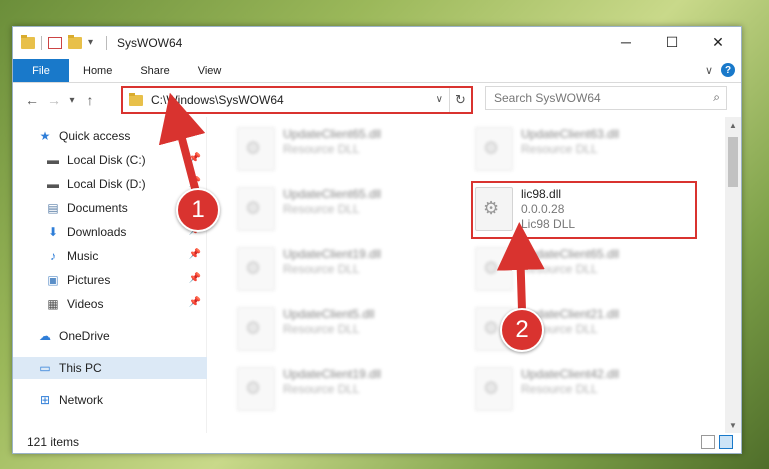  What do you see at coordinates (520, 266) in the screenshot?
I see `arrow-to-file` at bounding box center [520, 266].